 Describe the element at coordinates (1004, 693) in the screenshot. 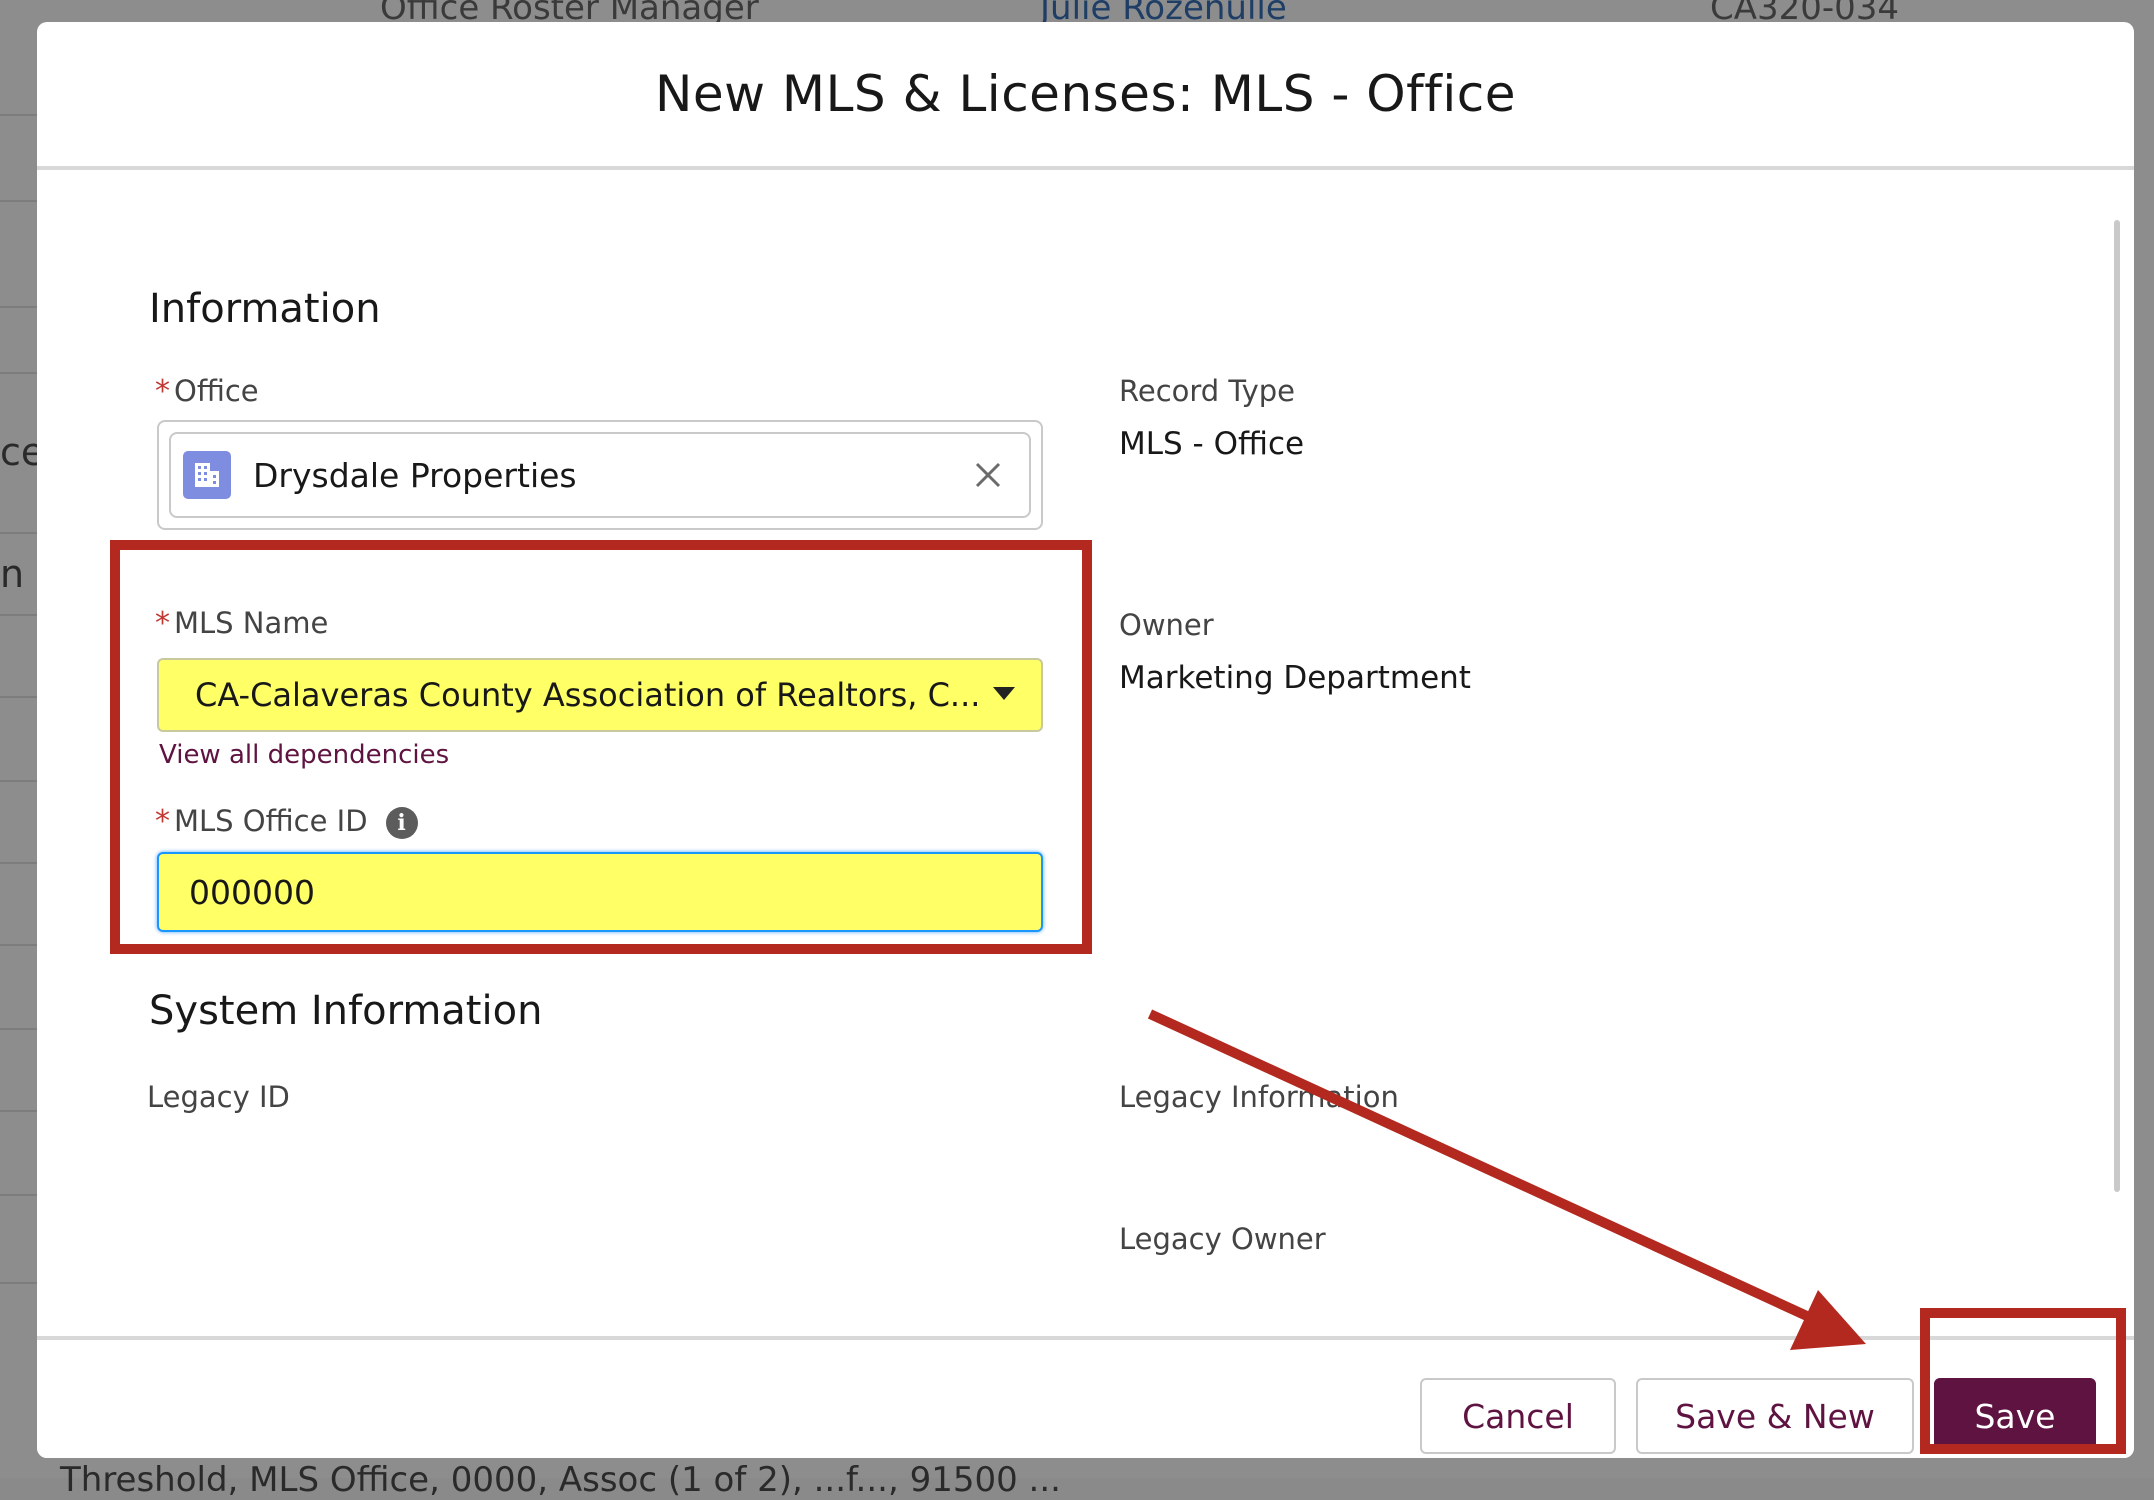

I see `chevron-down-icon` at that location.